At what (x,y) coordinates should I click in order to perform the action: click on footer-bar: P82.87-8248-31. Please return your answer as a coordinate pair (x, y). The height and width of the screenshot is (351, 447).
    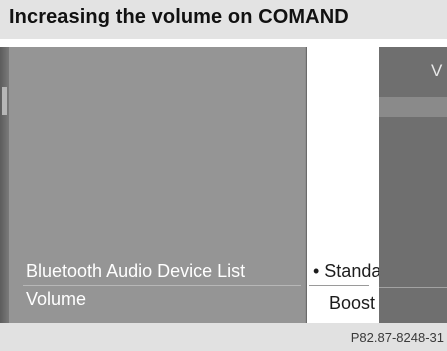
    Looking at the image, I should click on (223, 337).